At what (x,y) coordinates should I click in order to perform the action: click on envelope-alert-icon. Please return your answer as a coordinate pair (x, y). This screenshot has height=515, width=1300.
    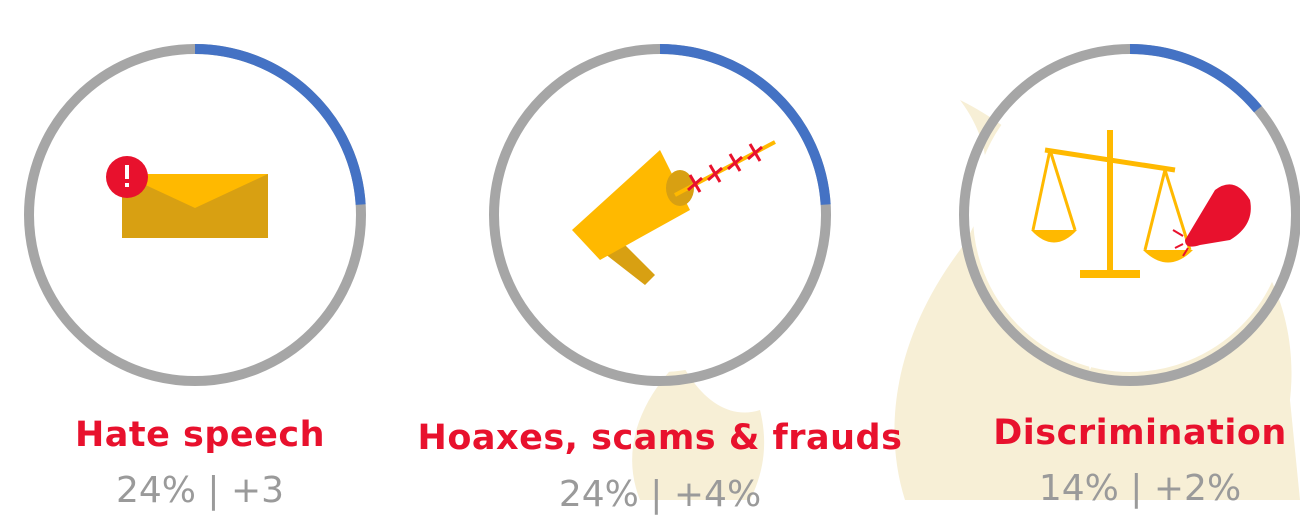
    Looking at the image, I should click on (187, 197).